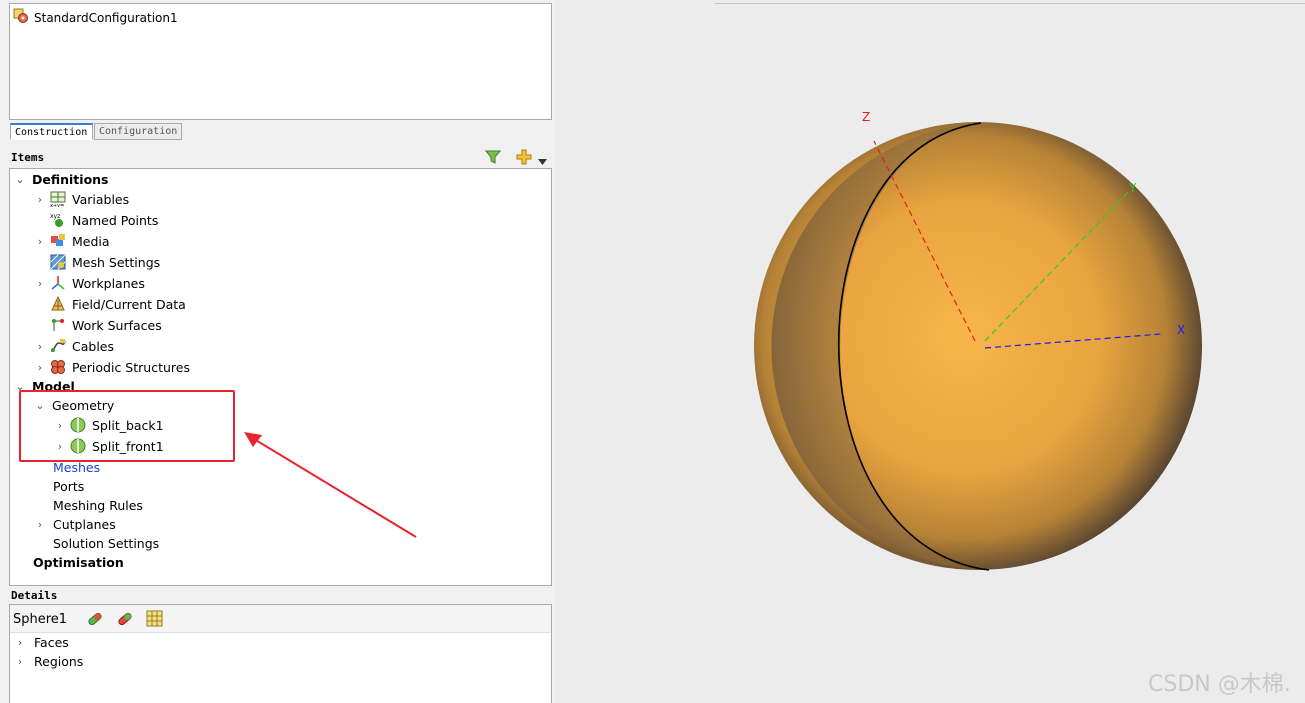 Image resolution: width=1305 pixels, height=703 pixels. What do you see at coordinates (58, 325) in the screenshot?
I see `work-surfaces-icon` at bounding box center [58, 325].